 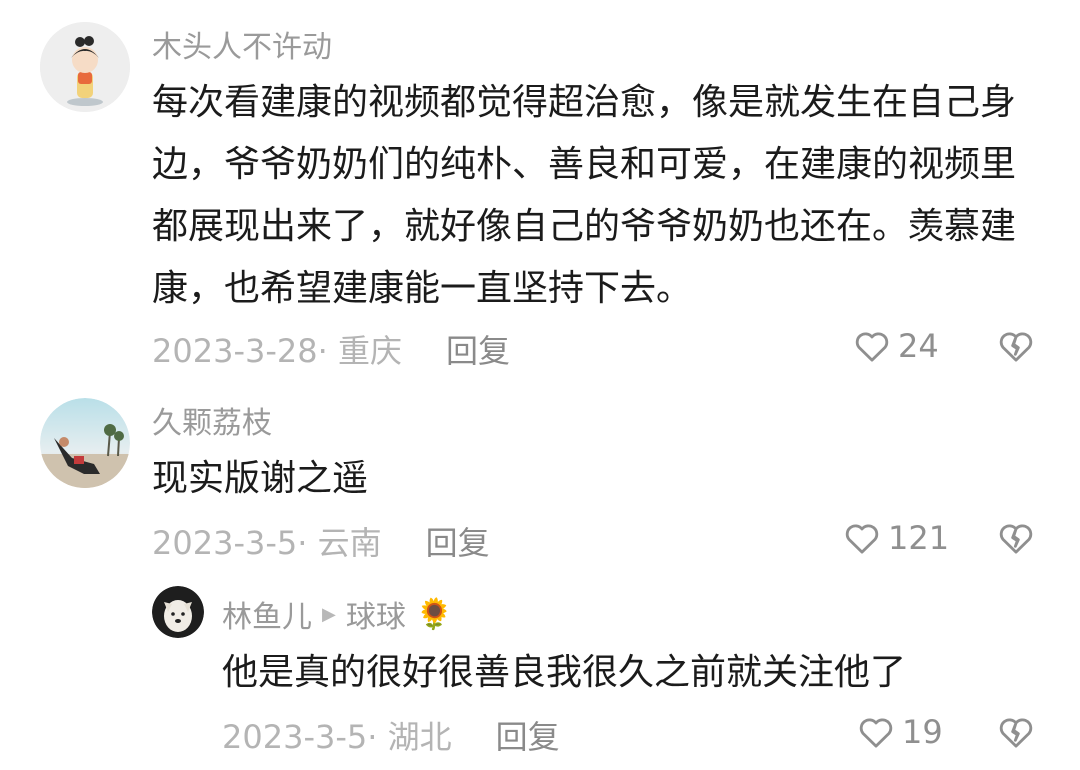 I want to click on comment-meta: 2023-3-5· 云南 回复, so click(x=321, y=541).